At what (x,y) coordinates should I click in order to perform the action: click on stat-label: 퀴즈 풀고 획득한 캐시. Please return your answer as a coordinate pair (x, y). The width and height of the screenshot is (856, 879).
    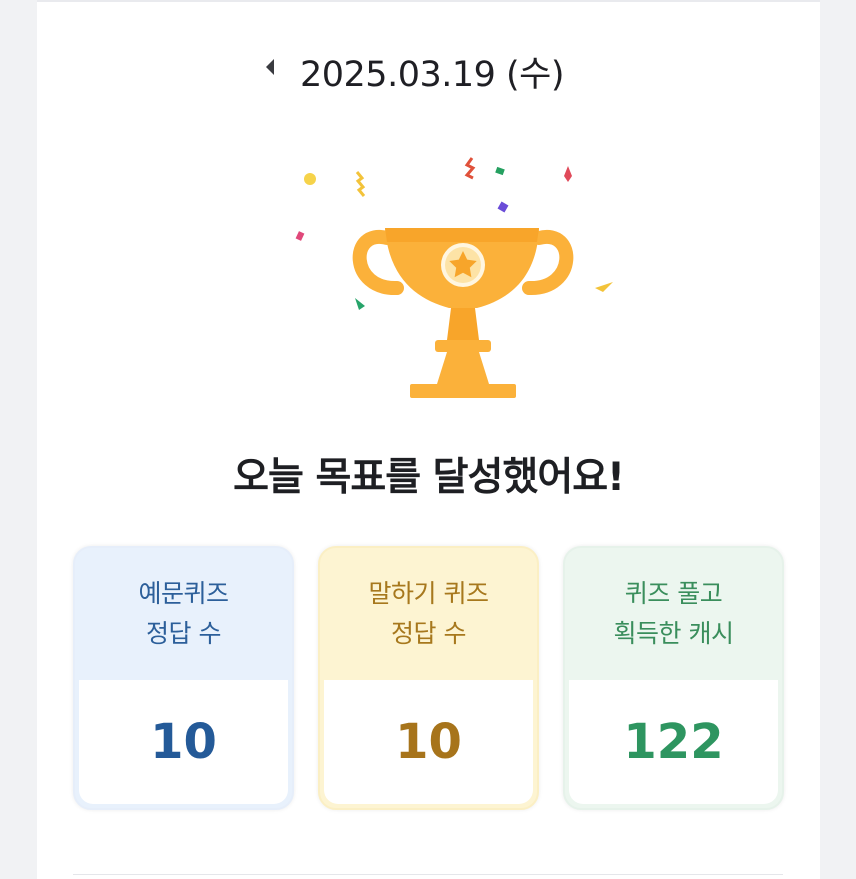
    Looking at the image, I should click on (673, 613).